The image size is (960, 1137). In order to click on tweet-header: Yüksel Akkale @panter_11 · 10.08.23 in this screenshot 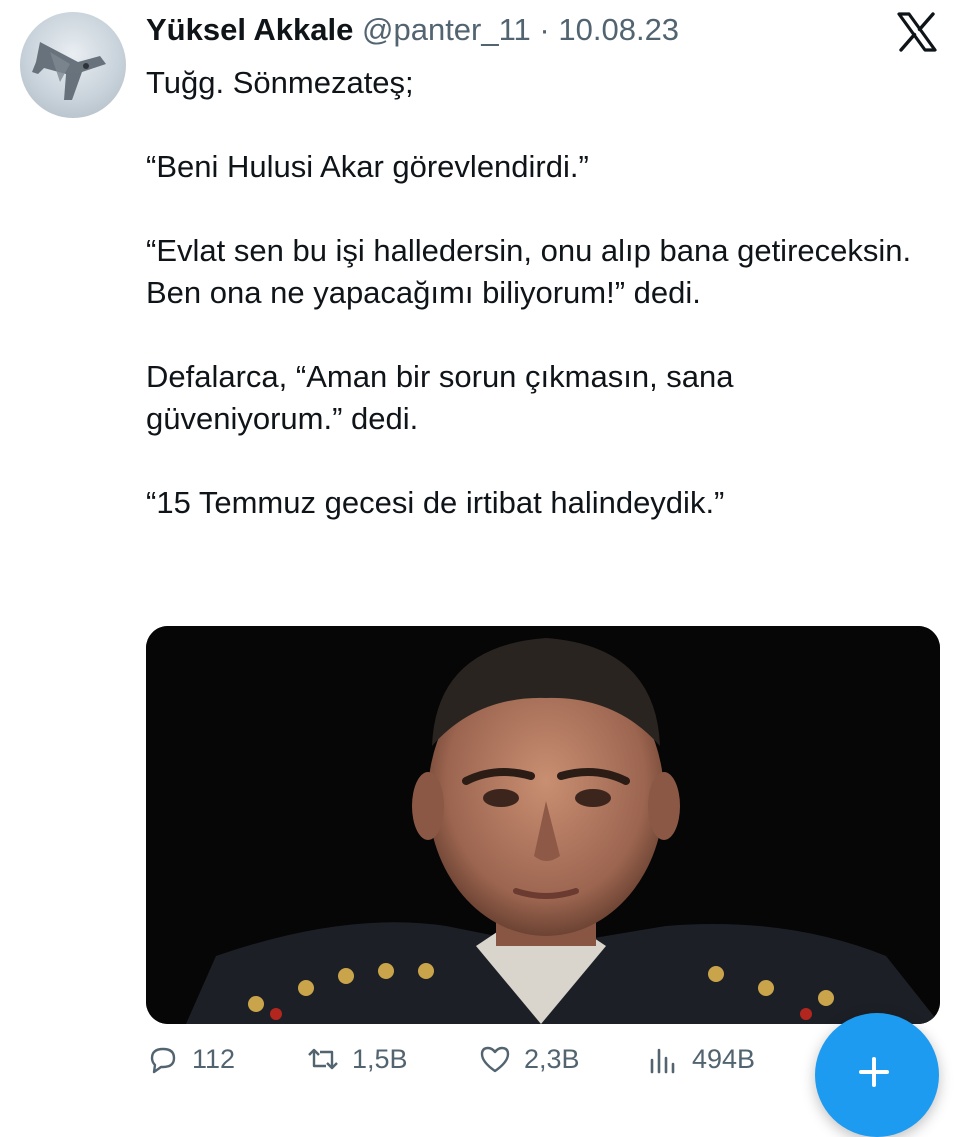, I will do `click(412, 30)`.